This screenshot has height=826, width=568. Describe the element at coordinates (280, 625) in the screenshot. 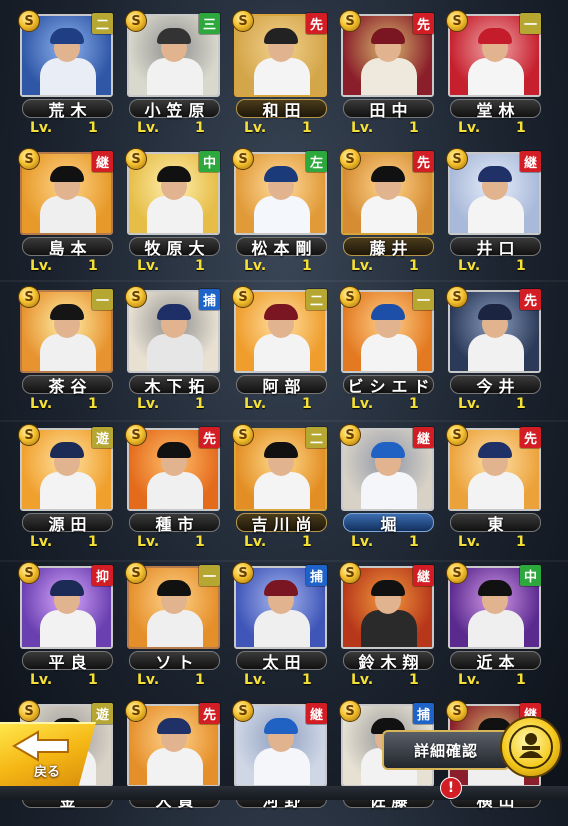

I see `player-card: S 捕太田 Lv. 1` at that location.